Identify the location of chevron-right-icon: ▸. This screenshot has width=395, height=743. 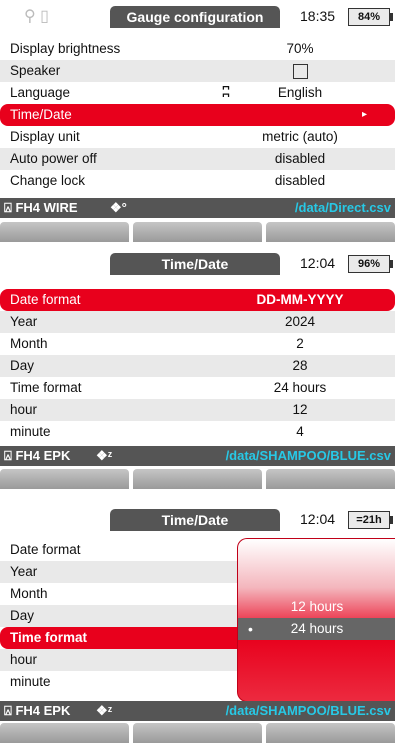
(364, 114).